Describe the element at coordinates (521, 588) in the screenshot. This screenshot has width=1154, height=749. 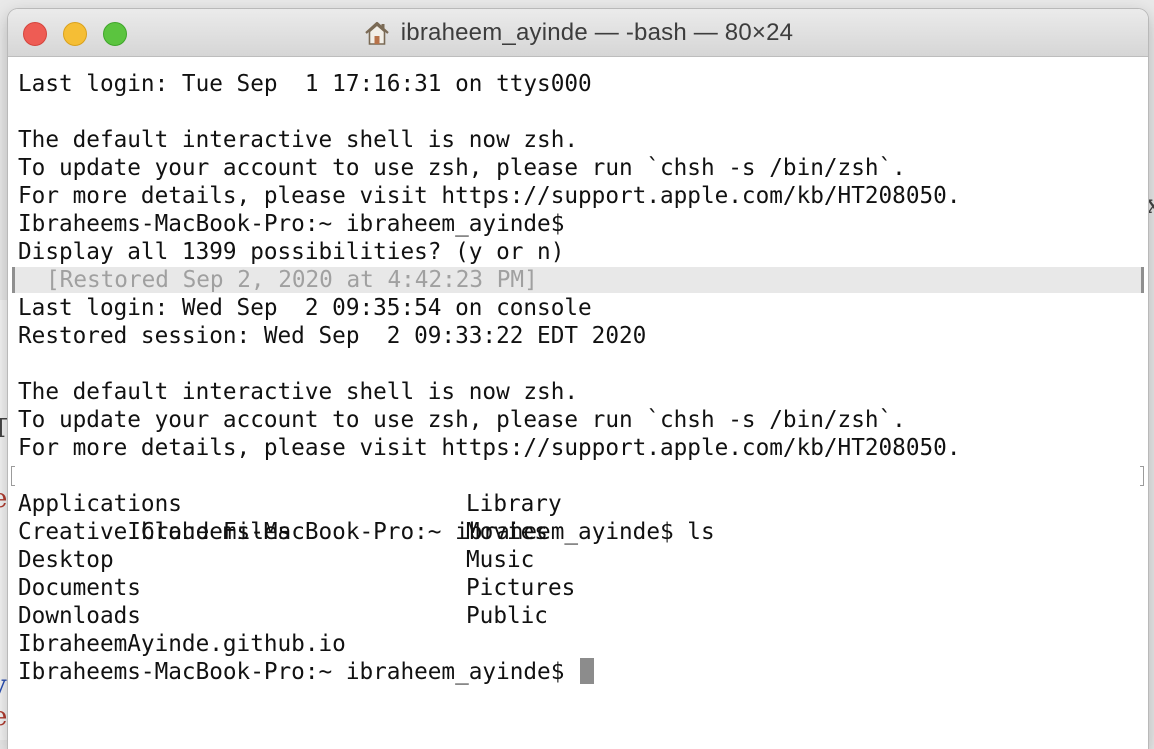
I see `ls-entry: Pictures` at that location.